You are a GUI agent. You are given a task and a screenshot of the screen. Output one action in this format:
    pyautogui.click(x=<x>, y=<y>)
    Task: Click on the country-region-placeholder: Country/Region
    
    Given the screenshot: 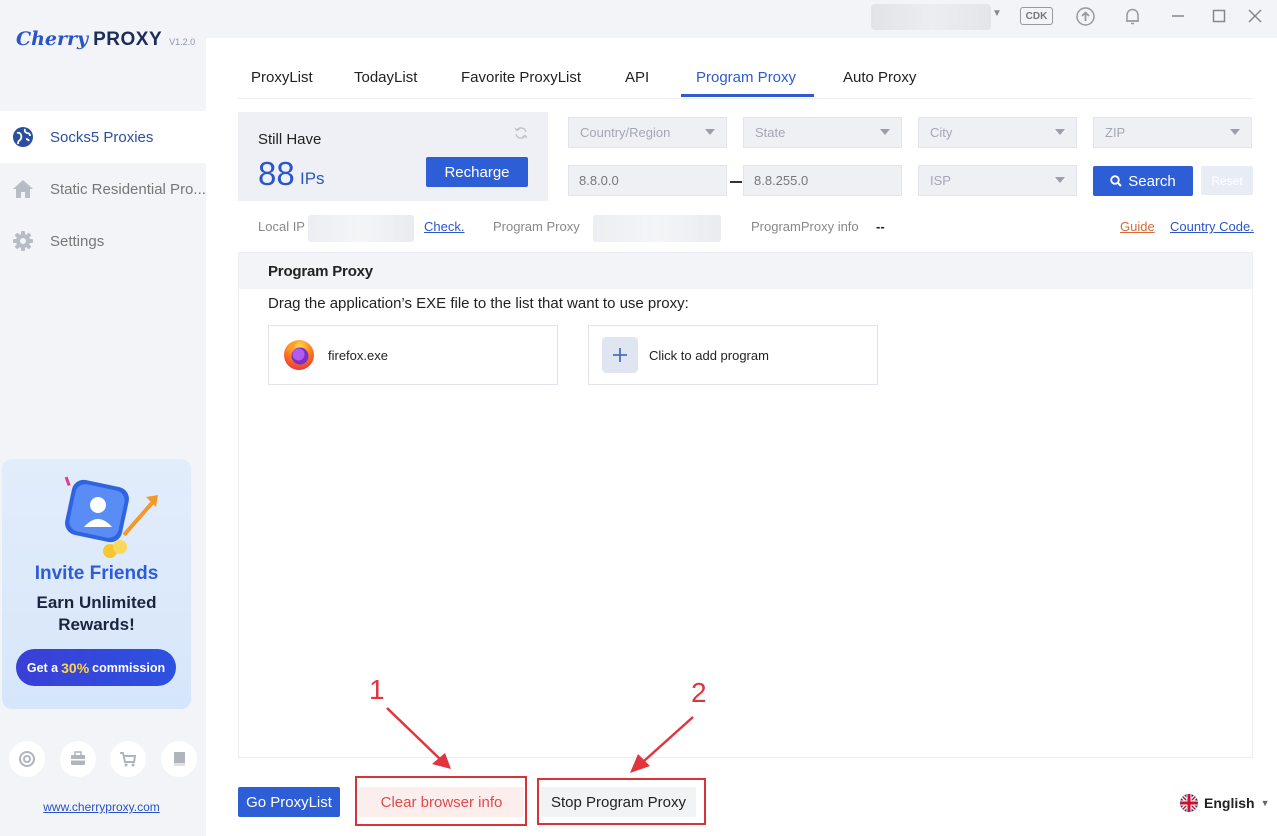 What is the action you would take?
    pyautogui.click(x=625, y=132)
    